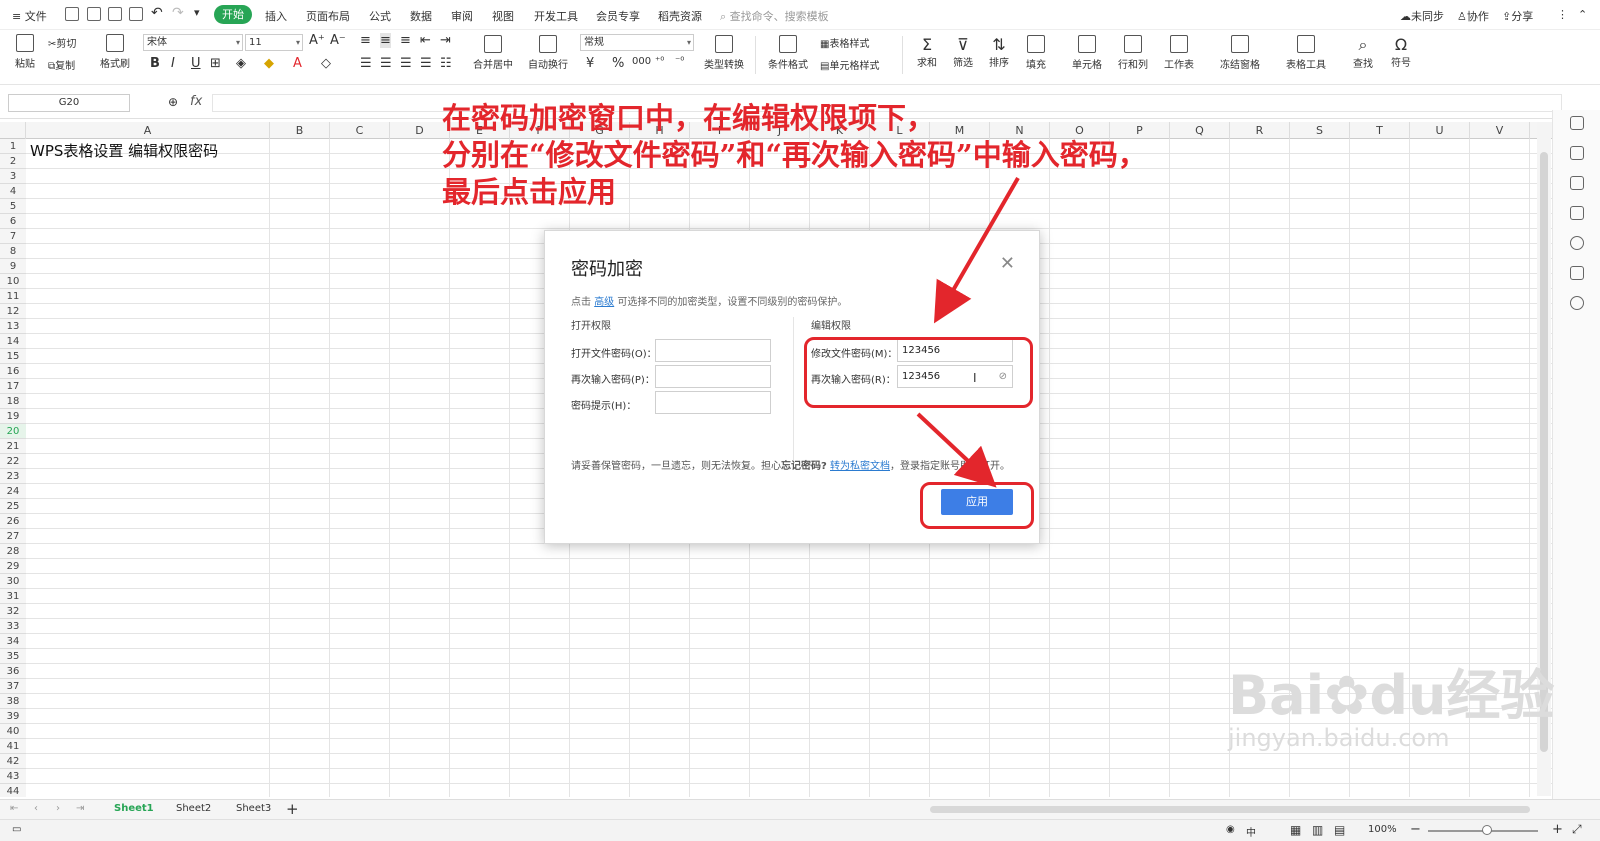  Describe the element at coordinates (976, 250) in the screenshot. I see `arrow-to-edit-fields` at that location.